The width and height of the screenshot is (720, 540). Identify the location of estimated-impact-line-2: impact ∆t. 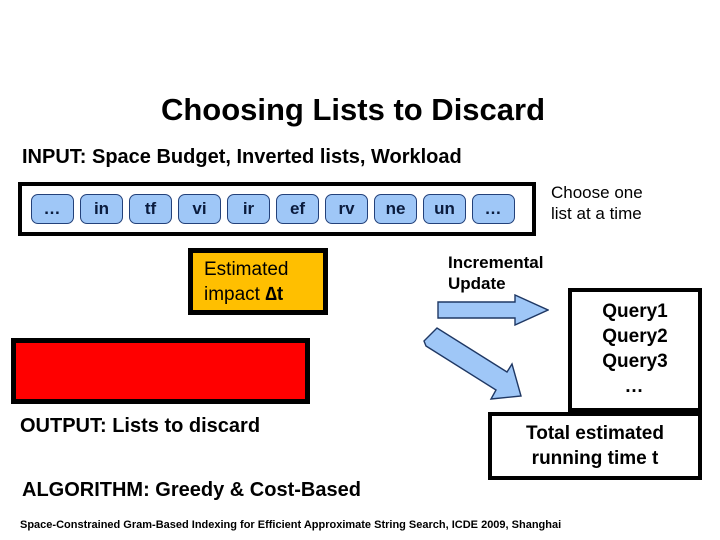
(263, 294).